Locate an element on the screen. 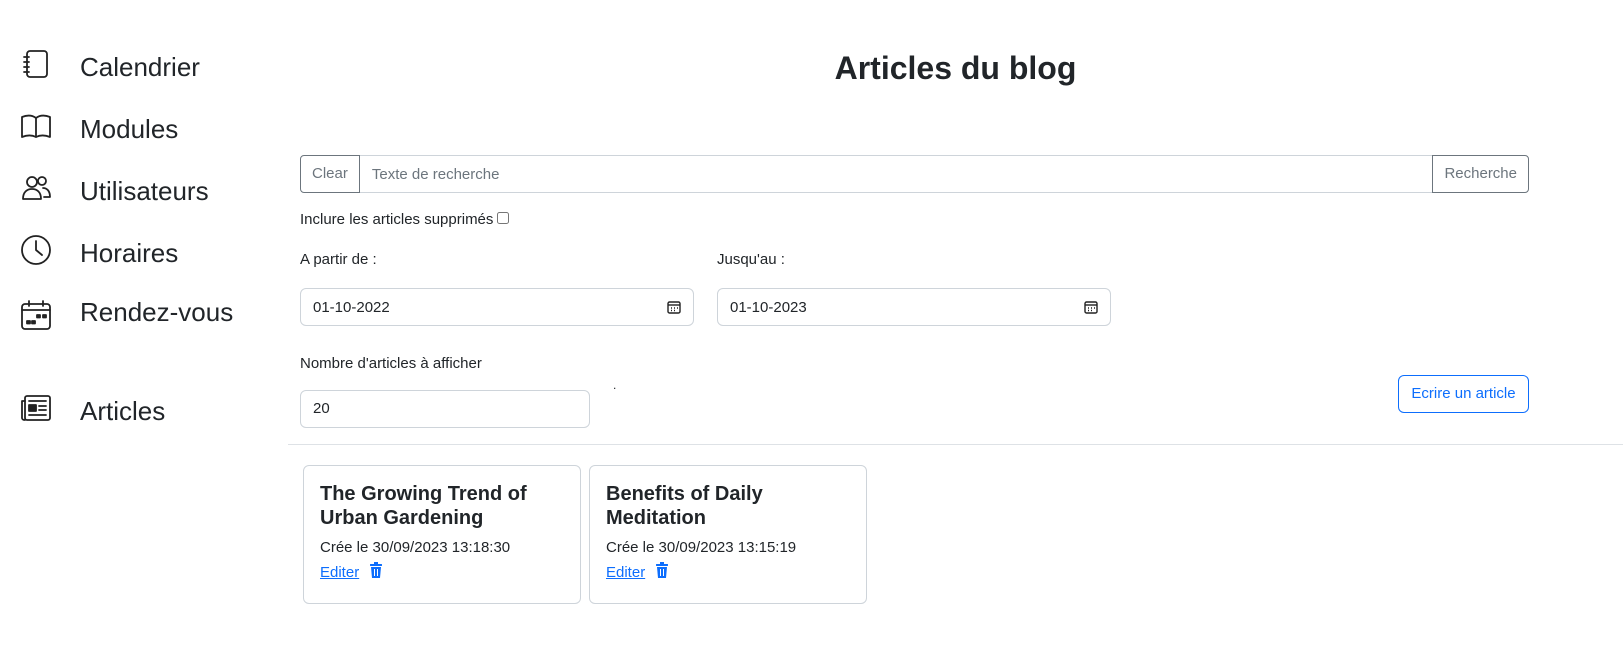 This screenshot has width=1623, height=656. search-input is located at coordinates (896, 174).